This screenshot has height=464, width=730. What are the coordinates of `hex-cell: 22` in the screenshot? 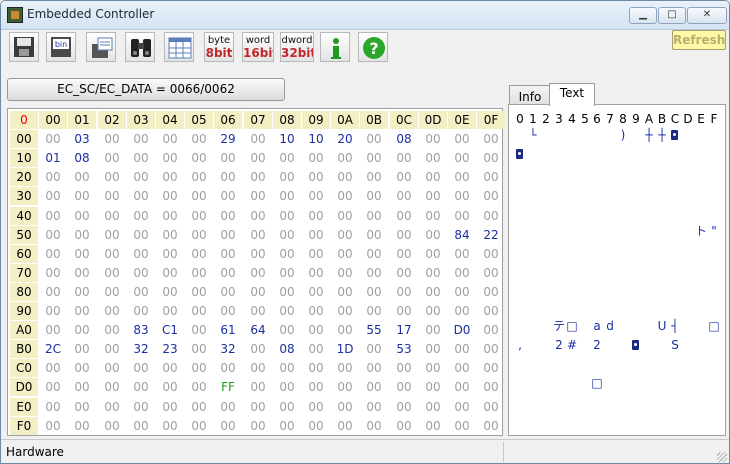 It's located at (491, 235).